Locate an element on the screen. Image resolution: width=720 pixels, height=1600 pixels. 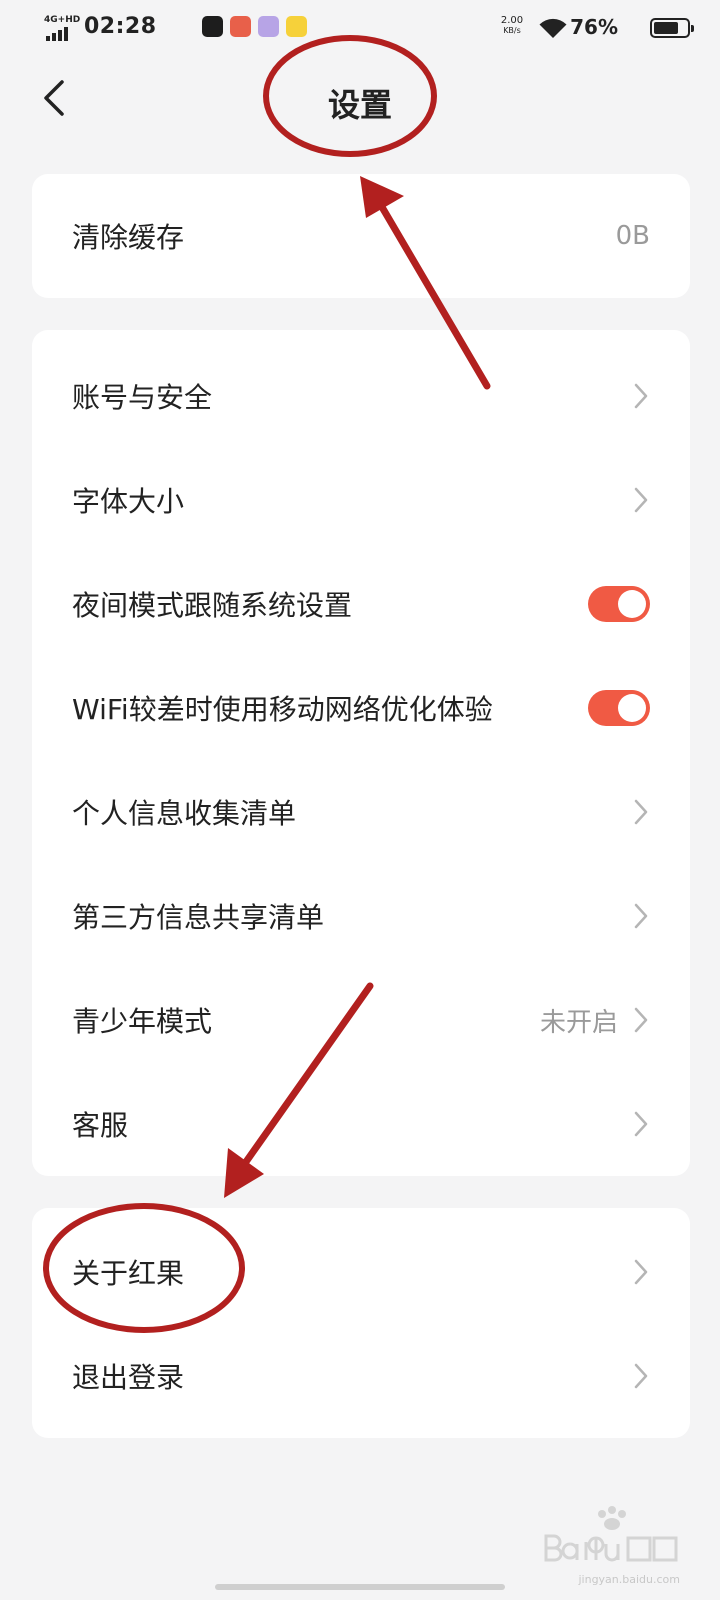
network-type: 4G+HD is located at coordinates (62, 20).